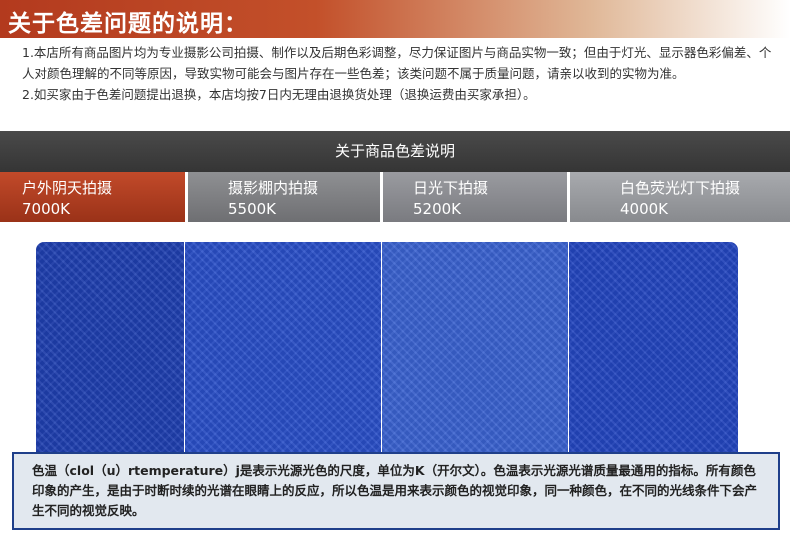 The width and height of the screenshot is (790, 538). Describe the element at coordinates (273, 188) in the screenshot. I see `condition-label: 摄影棚内拍摄` at that location.